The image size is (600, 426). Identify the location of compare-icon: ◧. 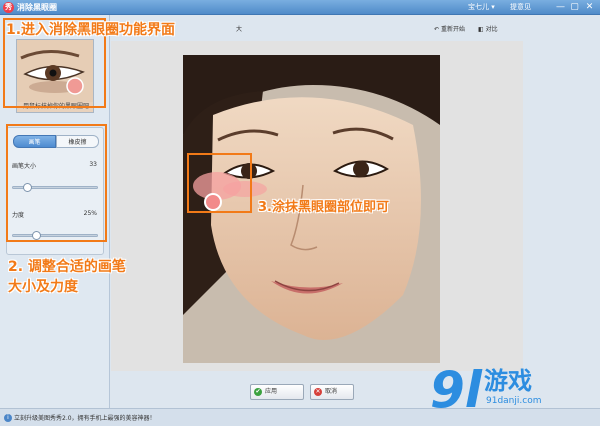
(481, 29).